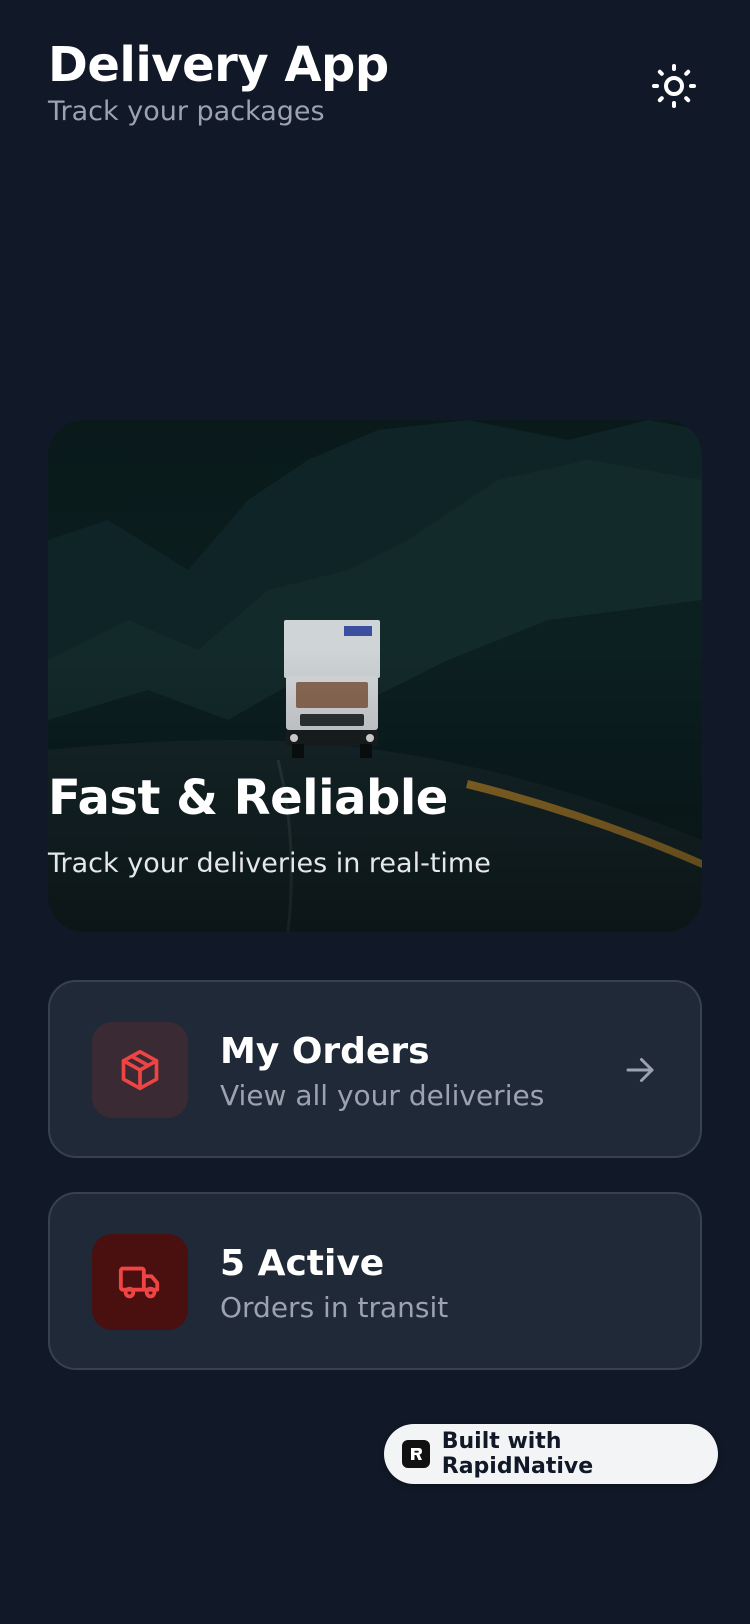 The width and height of the screenshot is (750, 1624). I want to click on active-orders-icon-tile, so click(140, 1282).